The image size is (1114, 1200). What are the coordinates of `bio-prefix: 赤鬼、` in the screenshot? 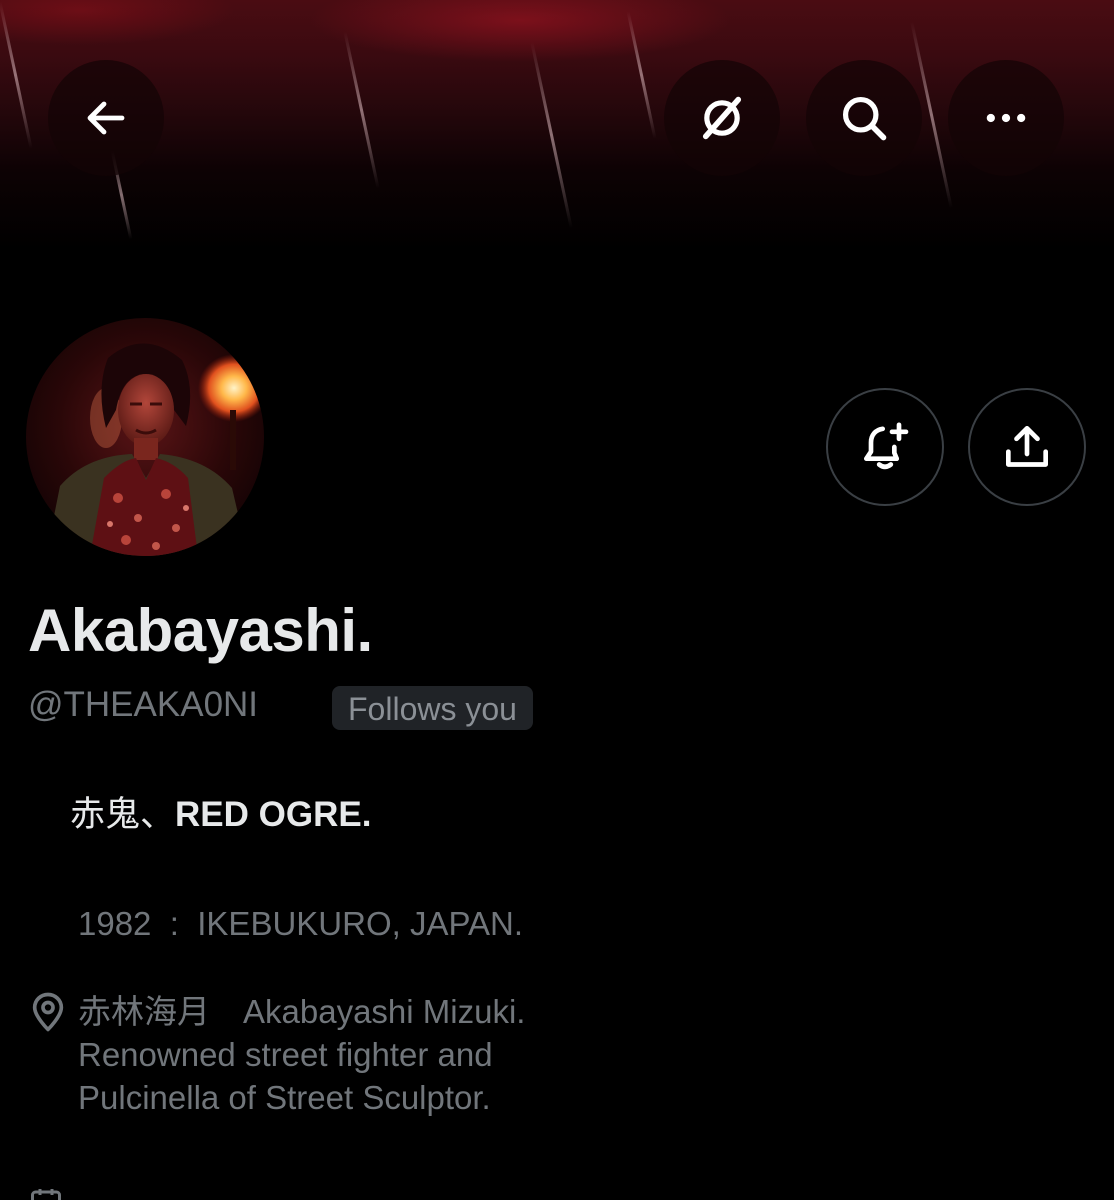 It's located at (123, 814).